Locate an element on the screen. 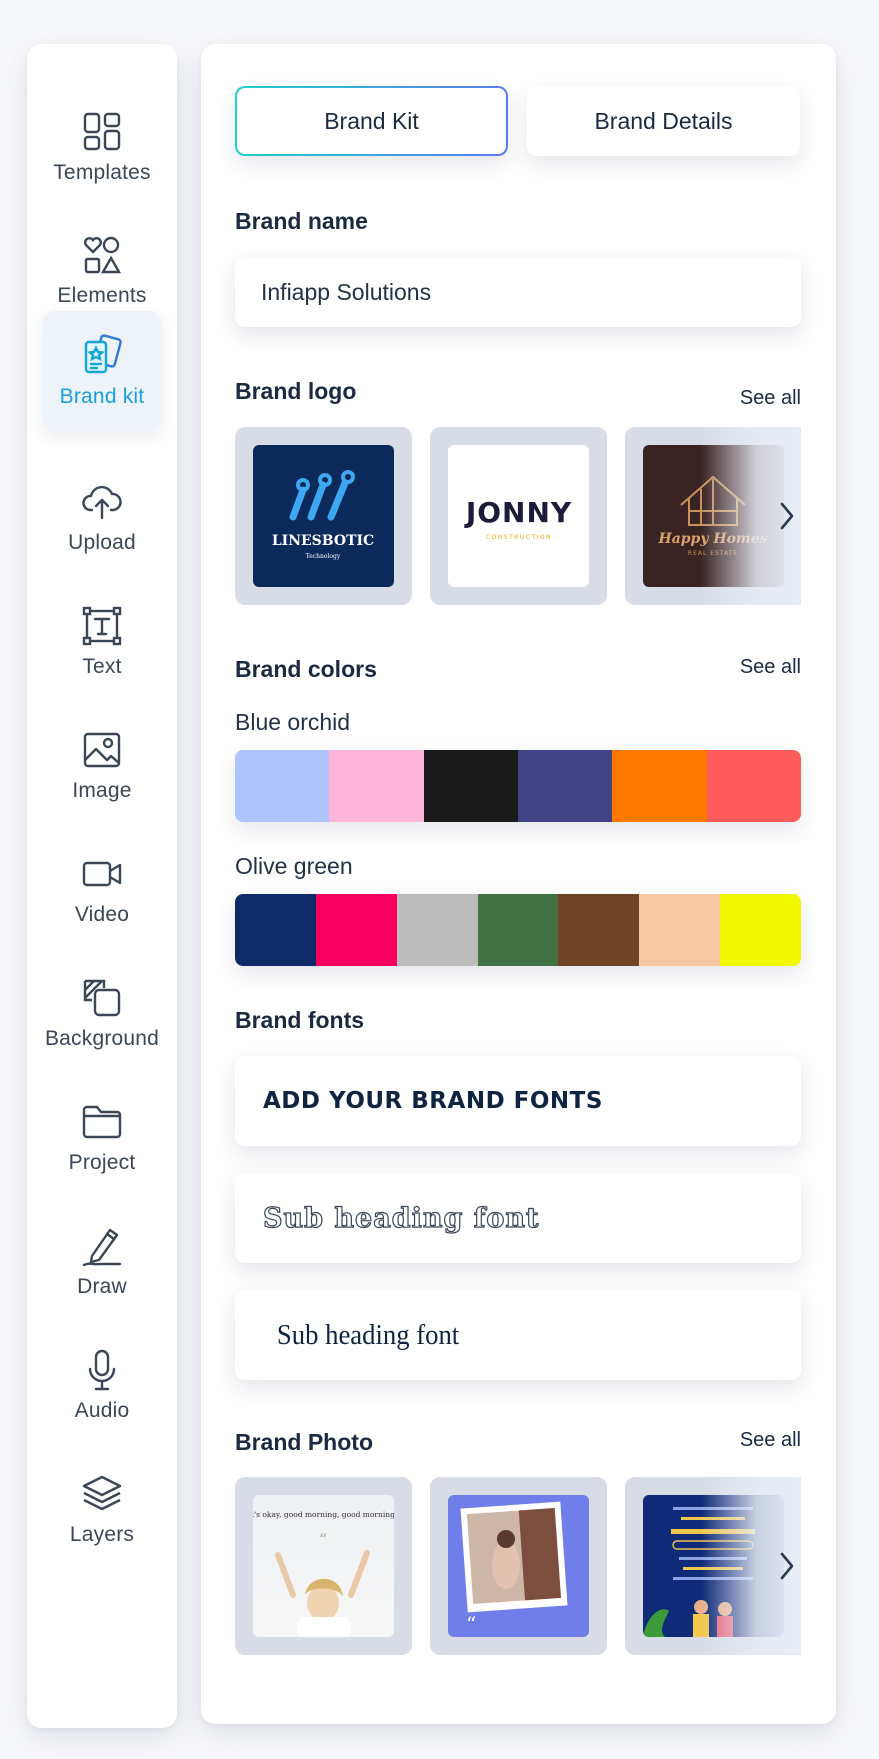  palette-blue-orchid is located at coordinates (518, 786).